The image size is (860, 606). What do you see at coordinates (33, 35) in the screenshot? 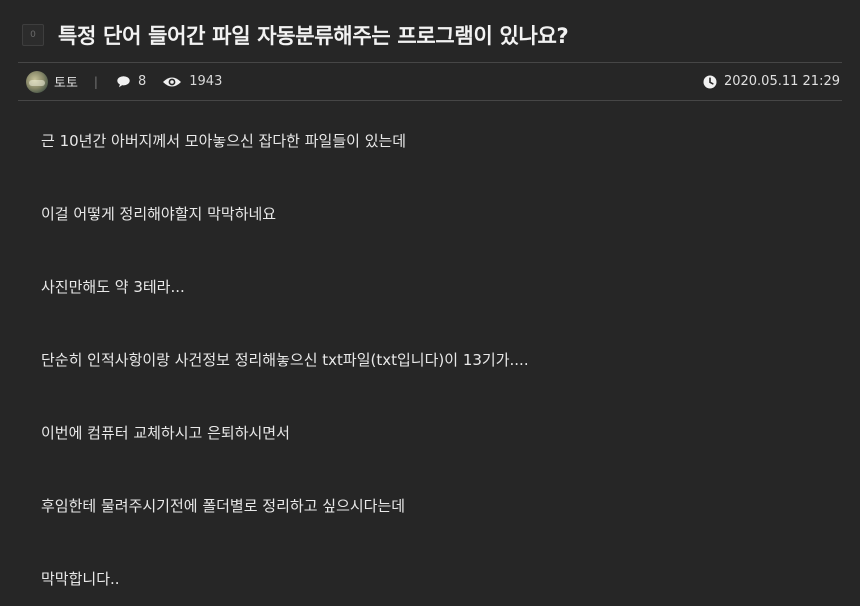
I see `category-badge: 0` at bounding box center [33, 35].